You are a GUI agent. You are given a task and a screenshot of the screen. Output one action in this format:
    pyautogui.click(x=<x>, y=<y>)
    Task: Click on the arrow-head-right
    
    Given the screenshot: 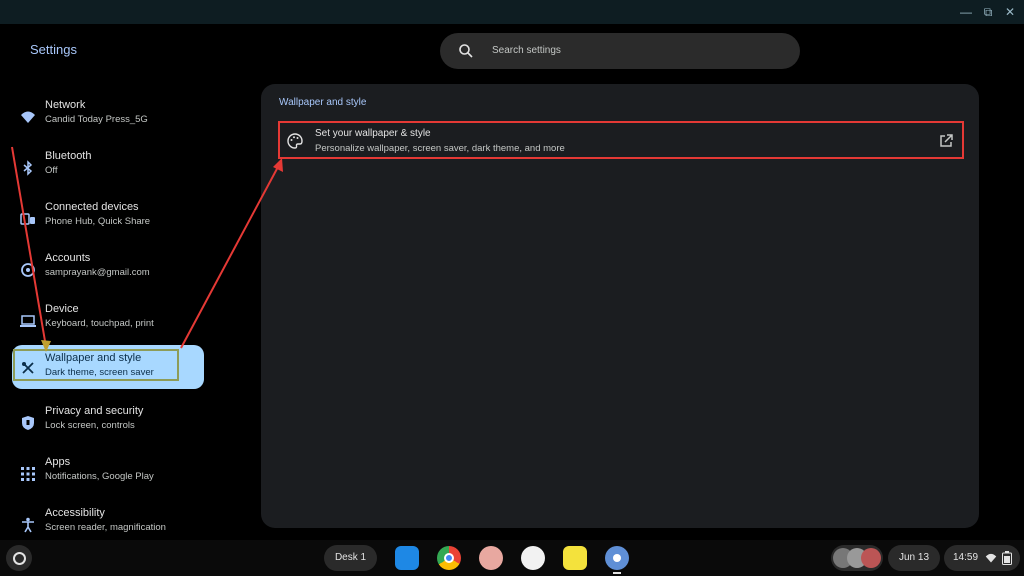 What is the action you would take?
    pyautogui.click(x=278, y=165)
    